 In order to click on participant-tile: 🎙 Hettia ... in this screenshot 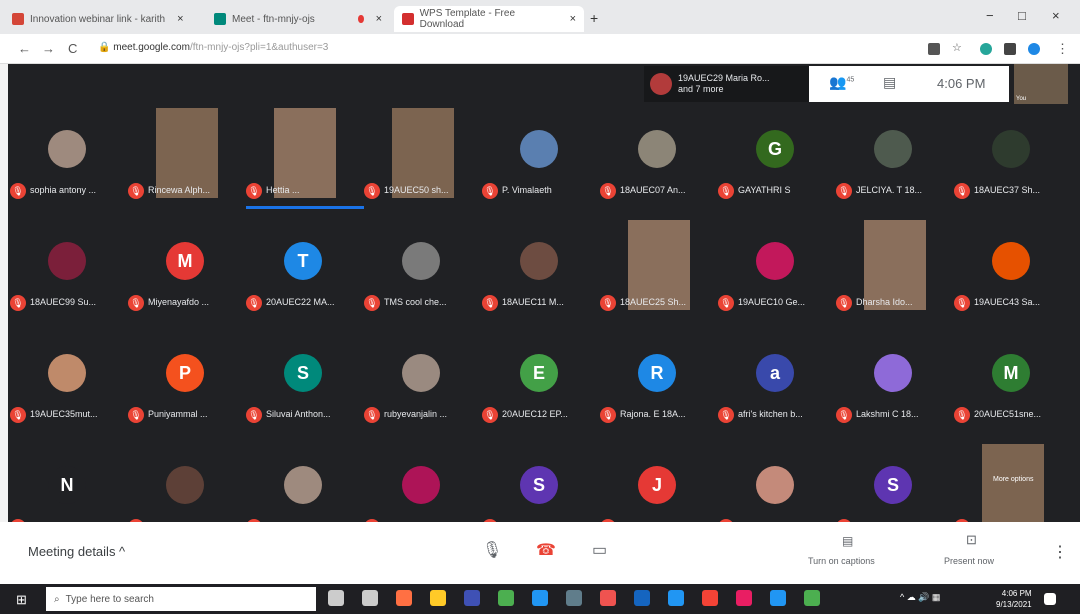, I will do `click(303, 153)`.